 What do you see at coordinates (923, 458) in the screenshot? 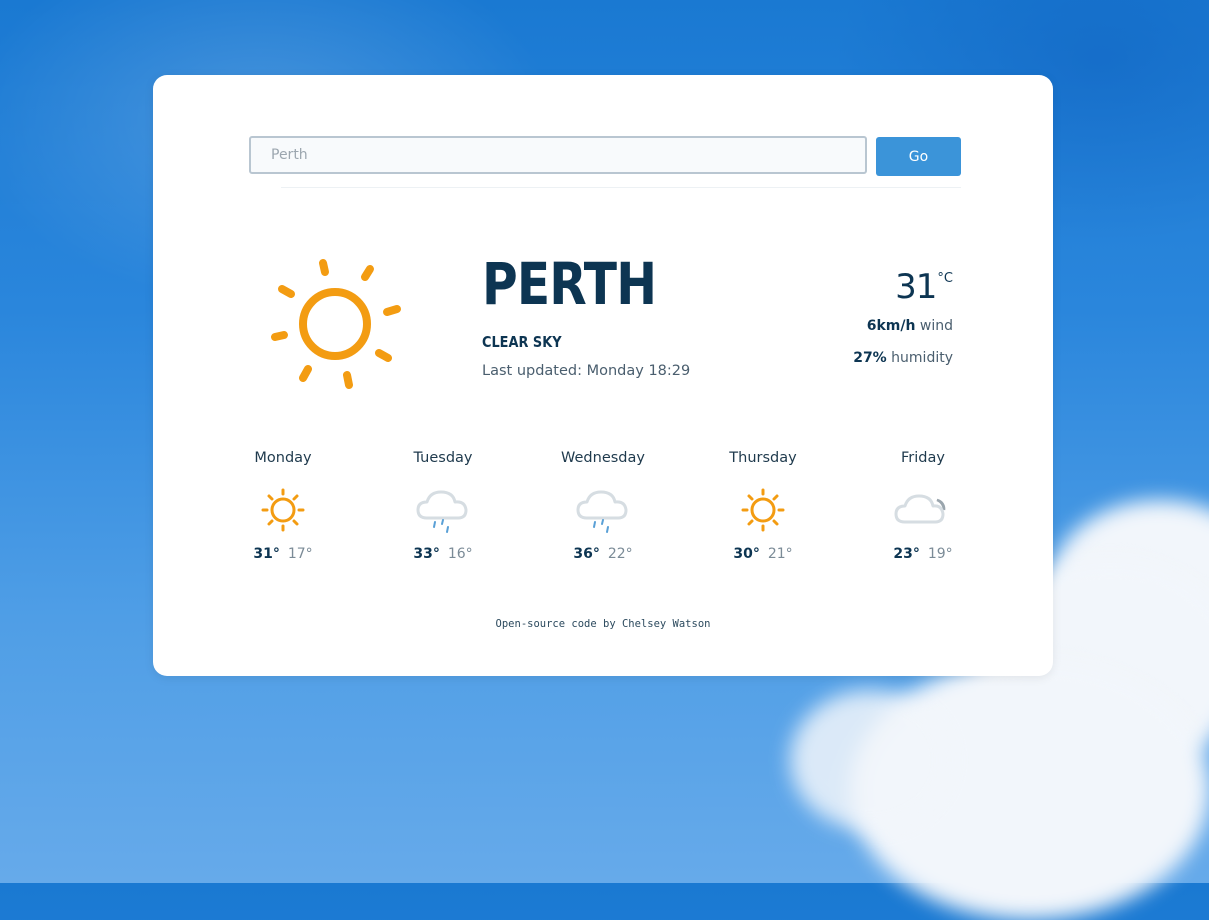
I see `forecast-day-name: Friday` at bounding box center [923, 458].